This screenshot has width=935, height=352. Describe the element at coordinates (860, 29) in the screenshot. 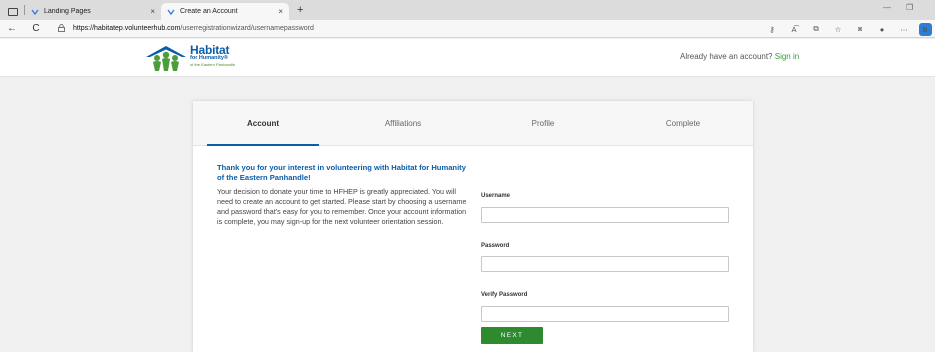

I see `collections-icon: ⧈` at that location.